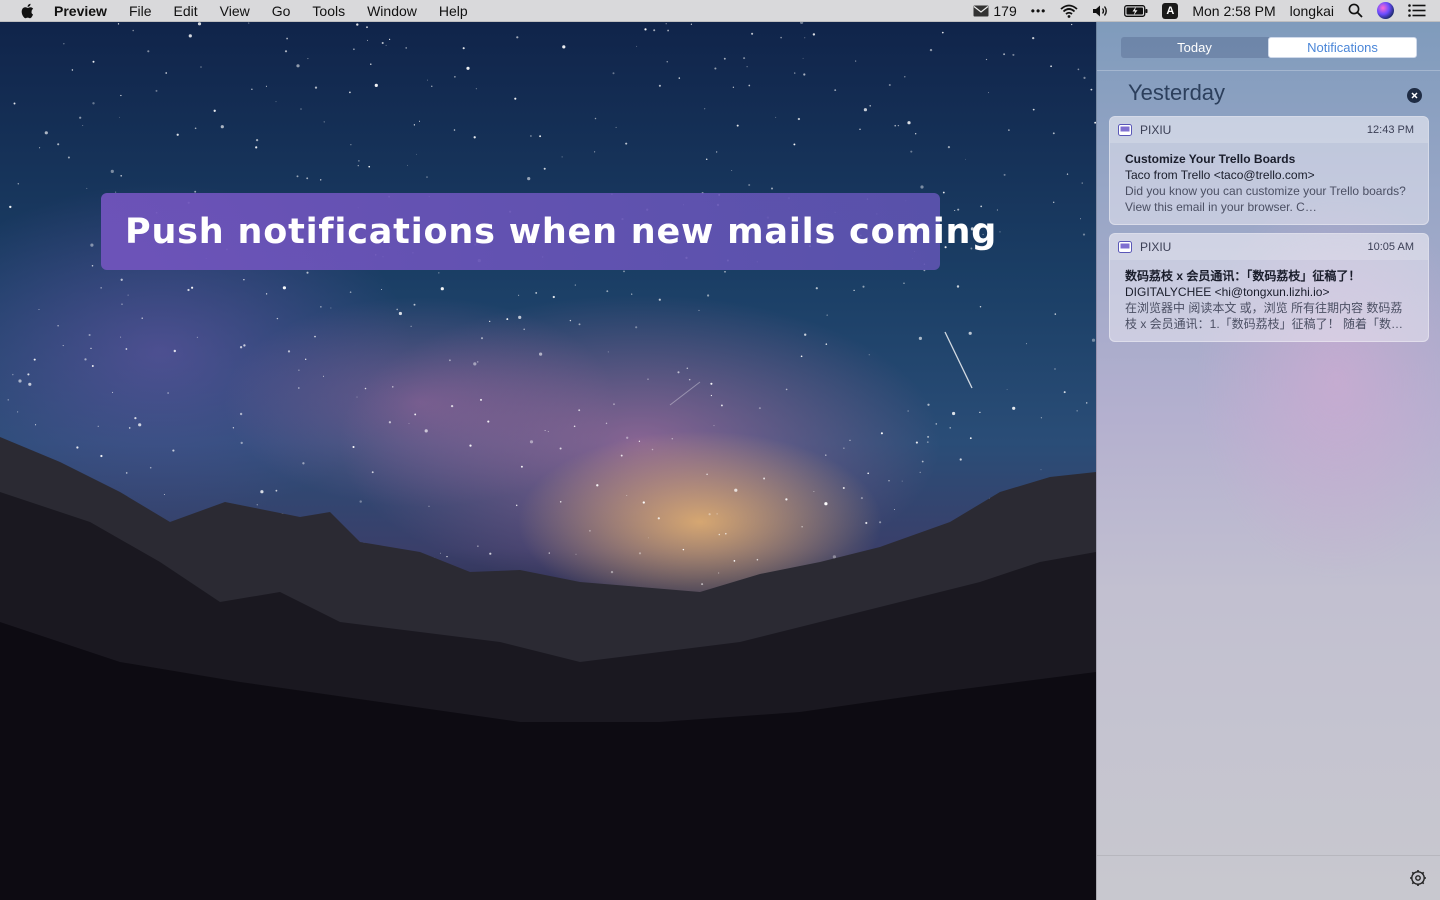  I want to click on close-icon, so click(1414, 95).